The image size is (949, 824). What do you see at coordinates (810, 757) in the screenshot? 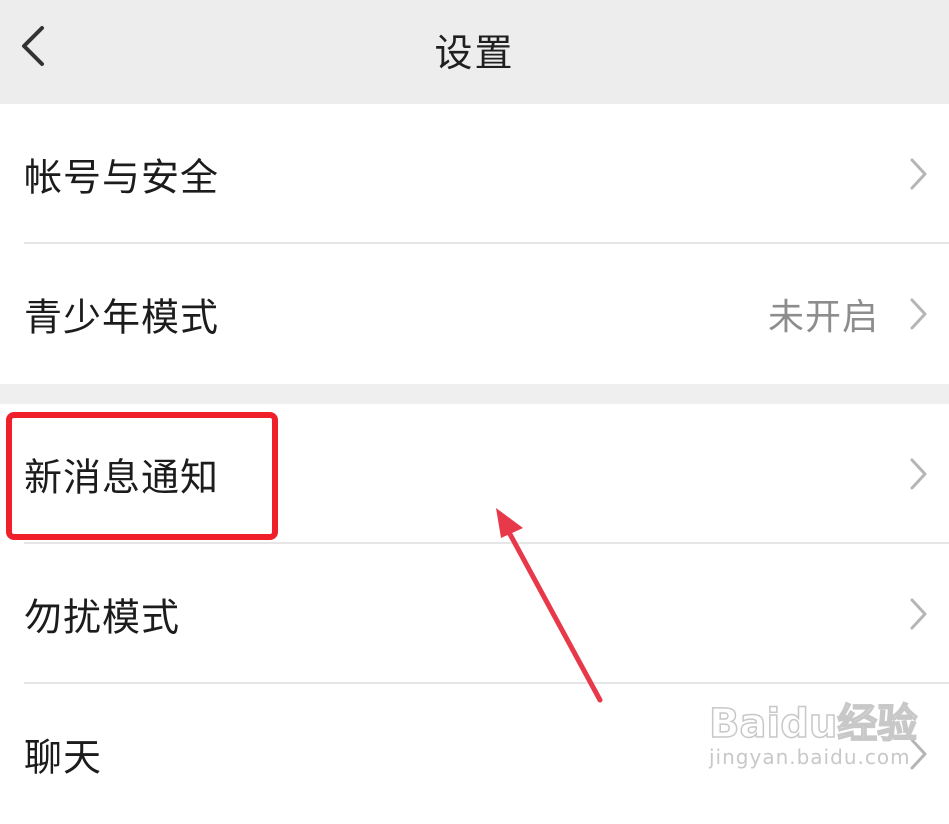
I see `watermark-site: jingyan.baidu.com` at bounding box center [810, 757].